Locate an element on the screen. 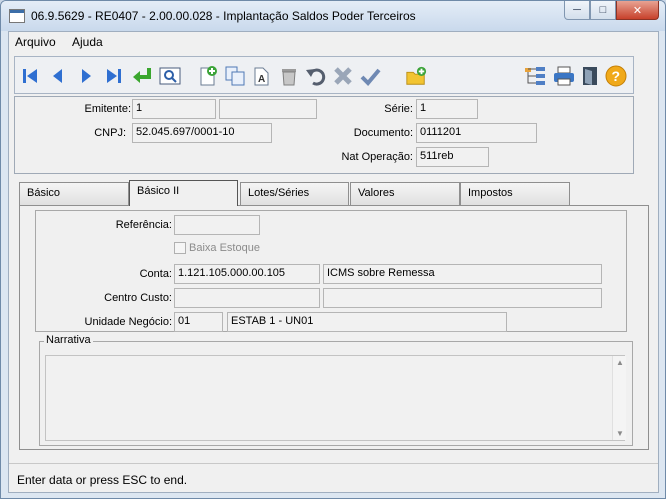 Image resolution: width=666 pixels, height=499 pixels. status-text: Enter data or press ESC to end. is located at coordinates (102, 480).